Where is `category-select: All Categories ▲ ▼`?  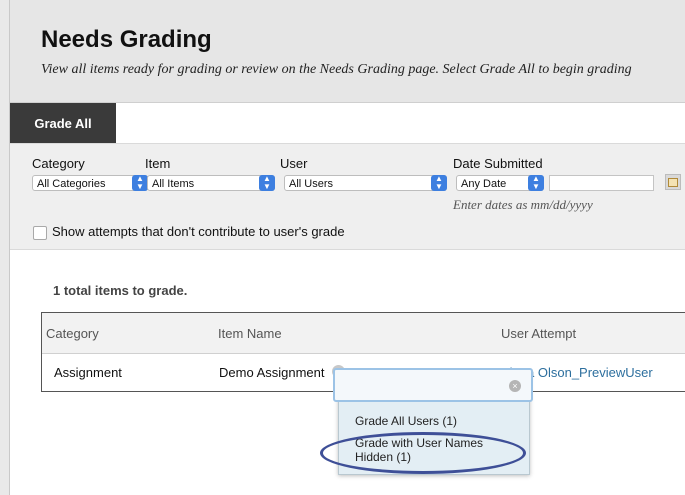 category-select: All Categories ▲ ▼ is located at coordinates (90, 183).